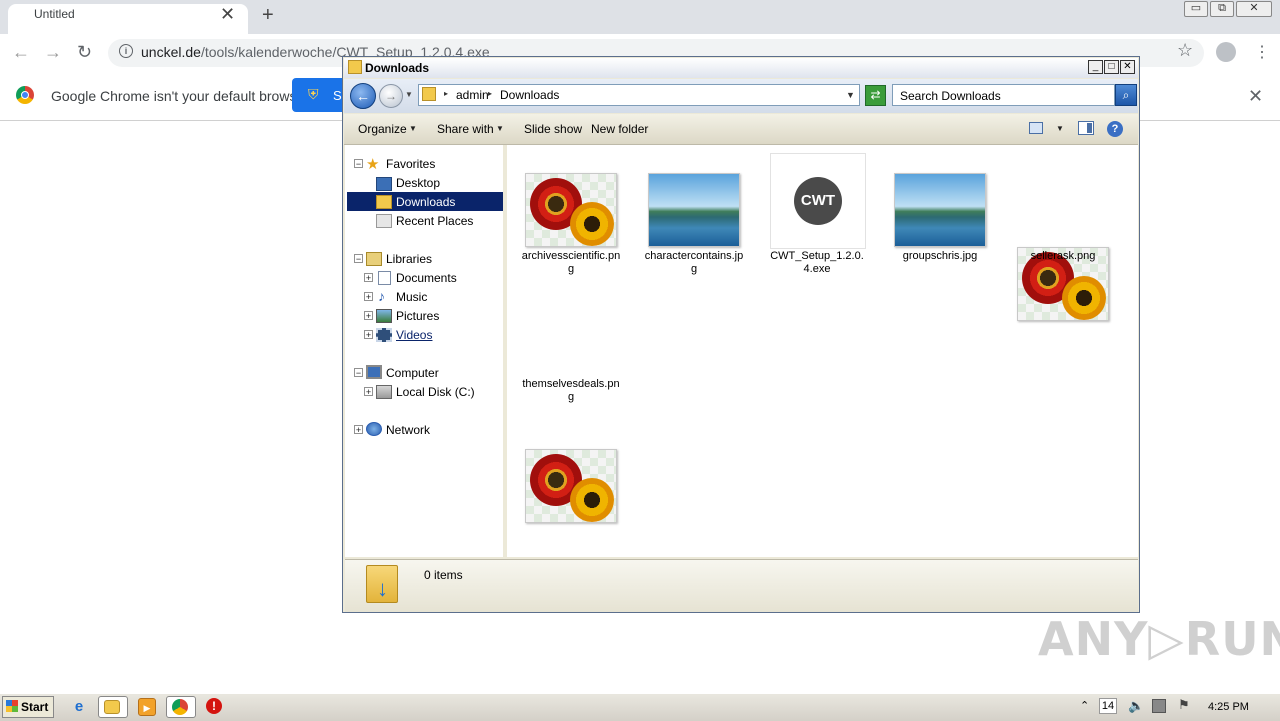  Describe the element at coordinates (940, 256) in the screenshot. I see `file-name: groupschris.jpg` at that location.